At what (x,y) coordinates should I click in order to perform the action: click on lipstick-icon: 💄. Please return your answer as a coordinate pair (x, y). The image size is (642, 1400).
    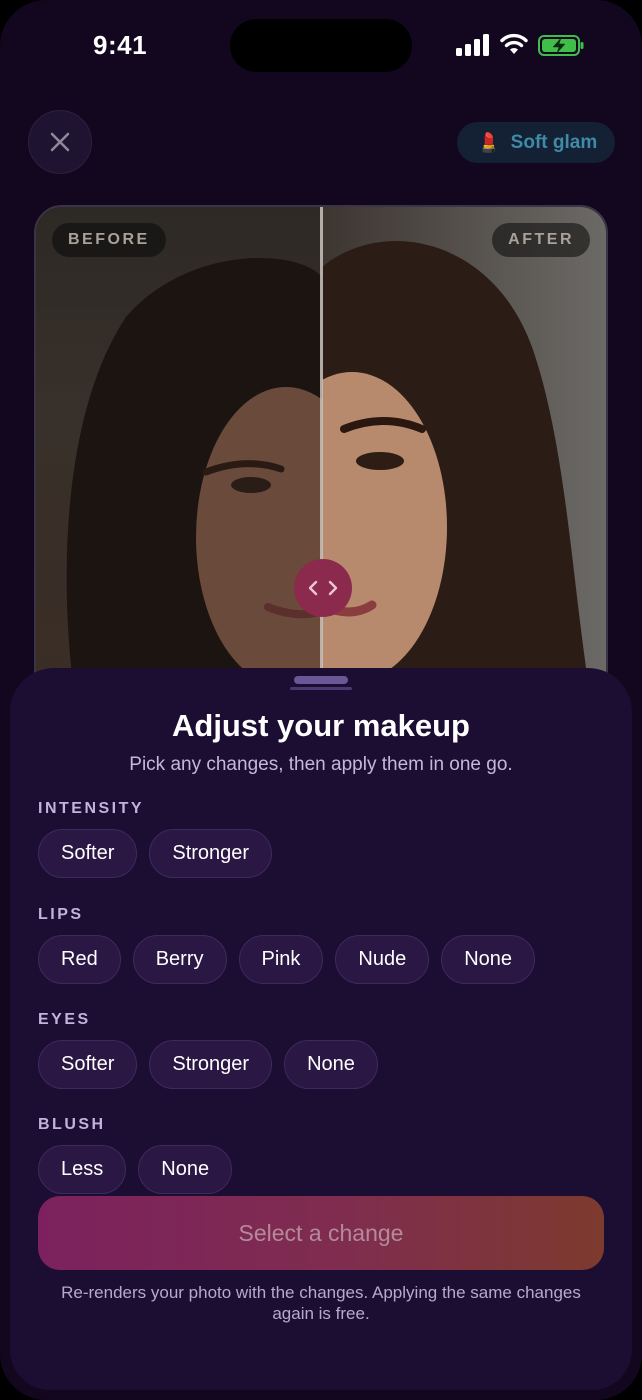
    Looking at the image, I should click on (489, 143).